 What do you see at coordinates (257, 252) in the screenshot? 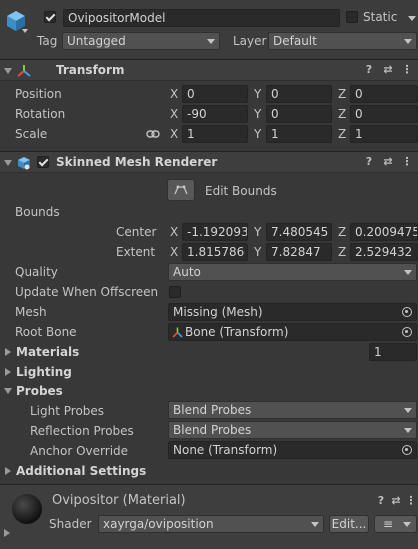
I see `extent-y-axis: Y` at bounding box center [257, 252].